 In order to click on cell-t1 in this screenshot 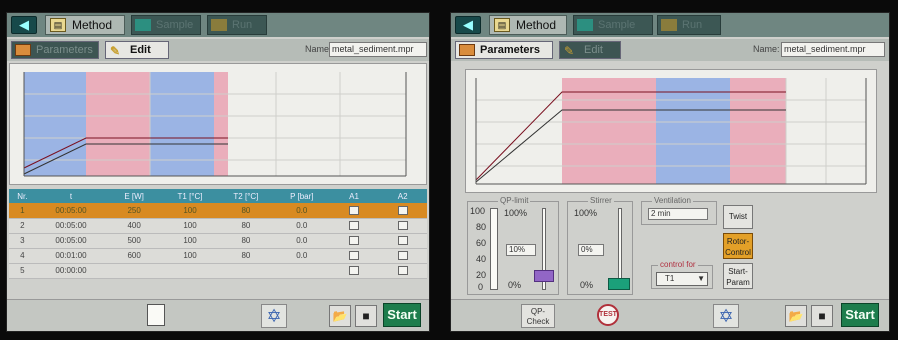, I will do `click(190, 271)`.